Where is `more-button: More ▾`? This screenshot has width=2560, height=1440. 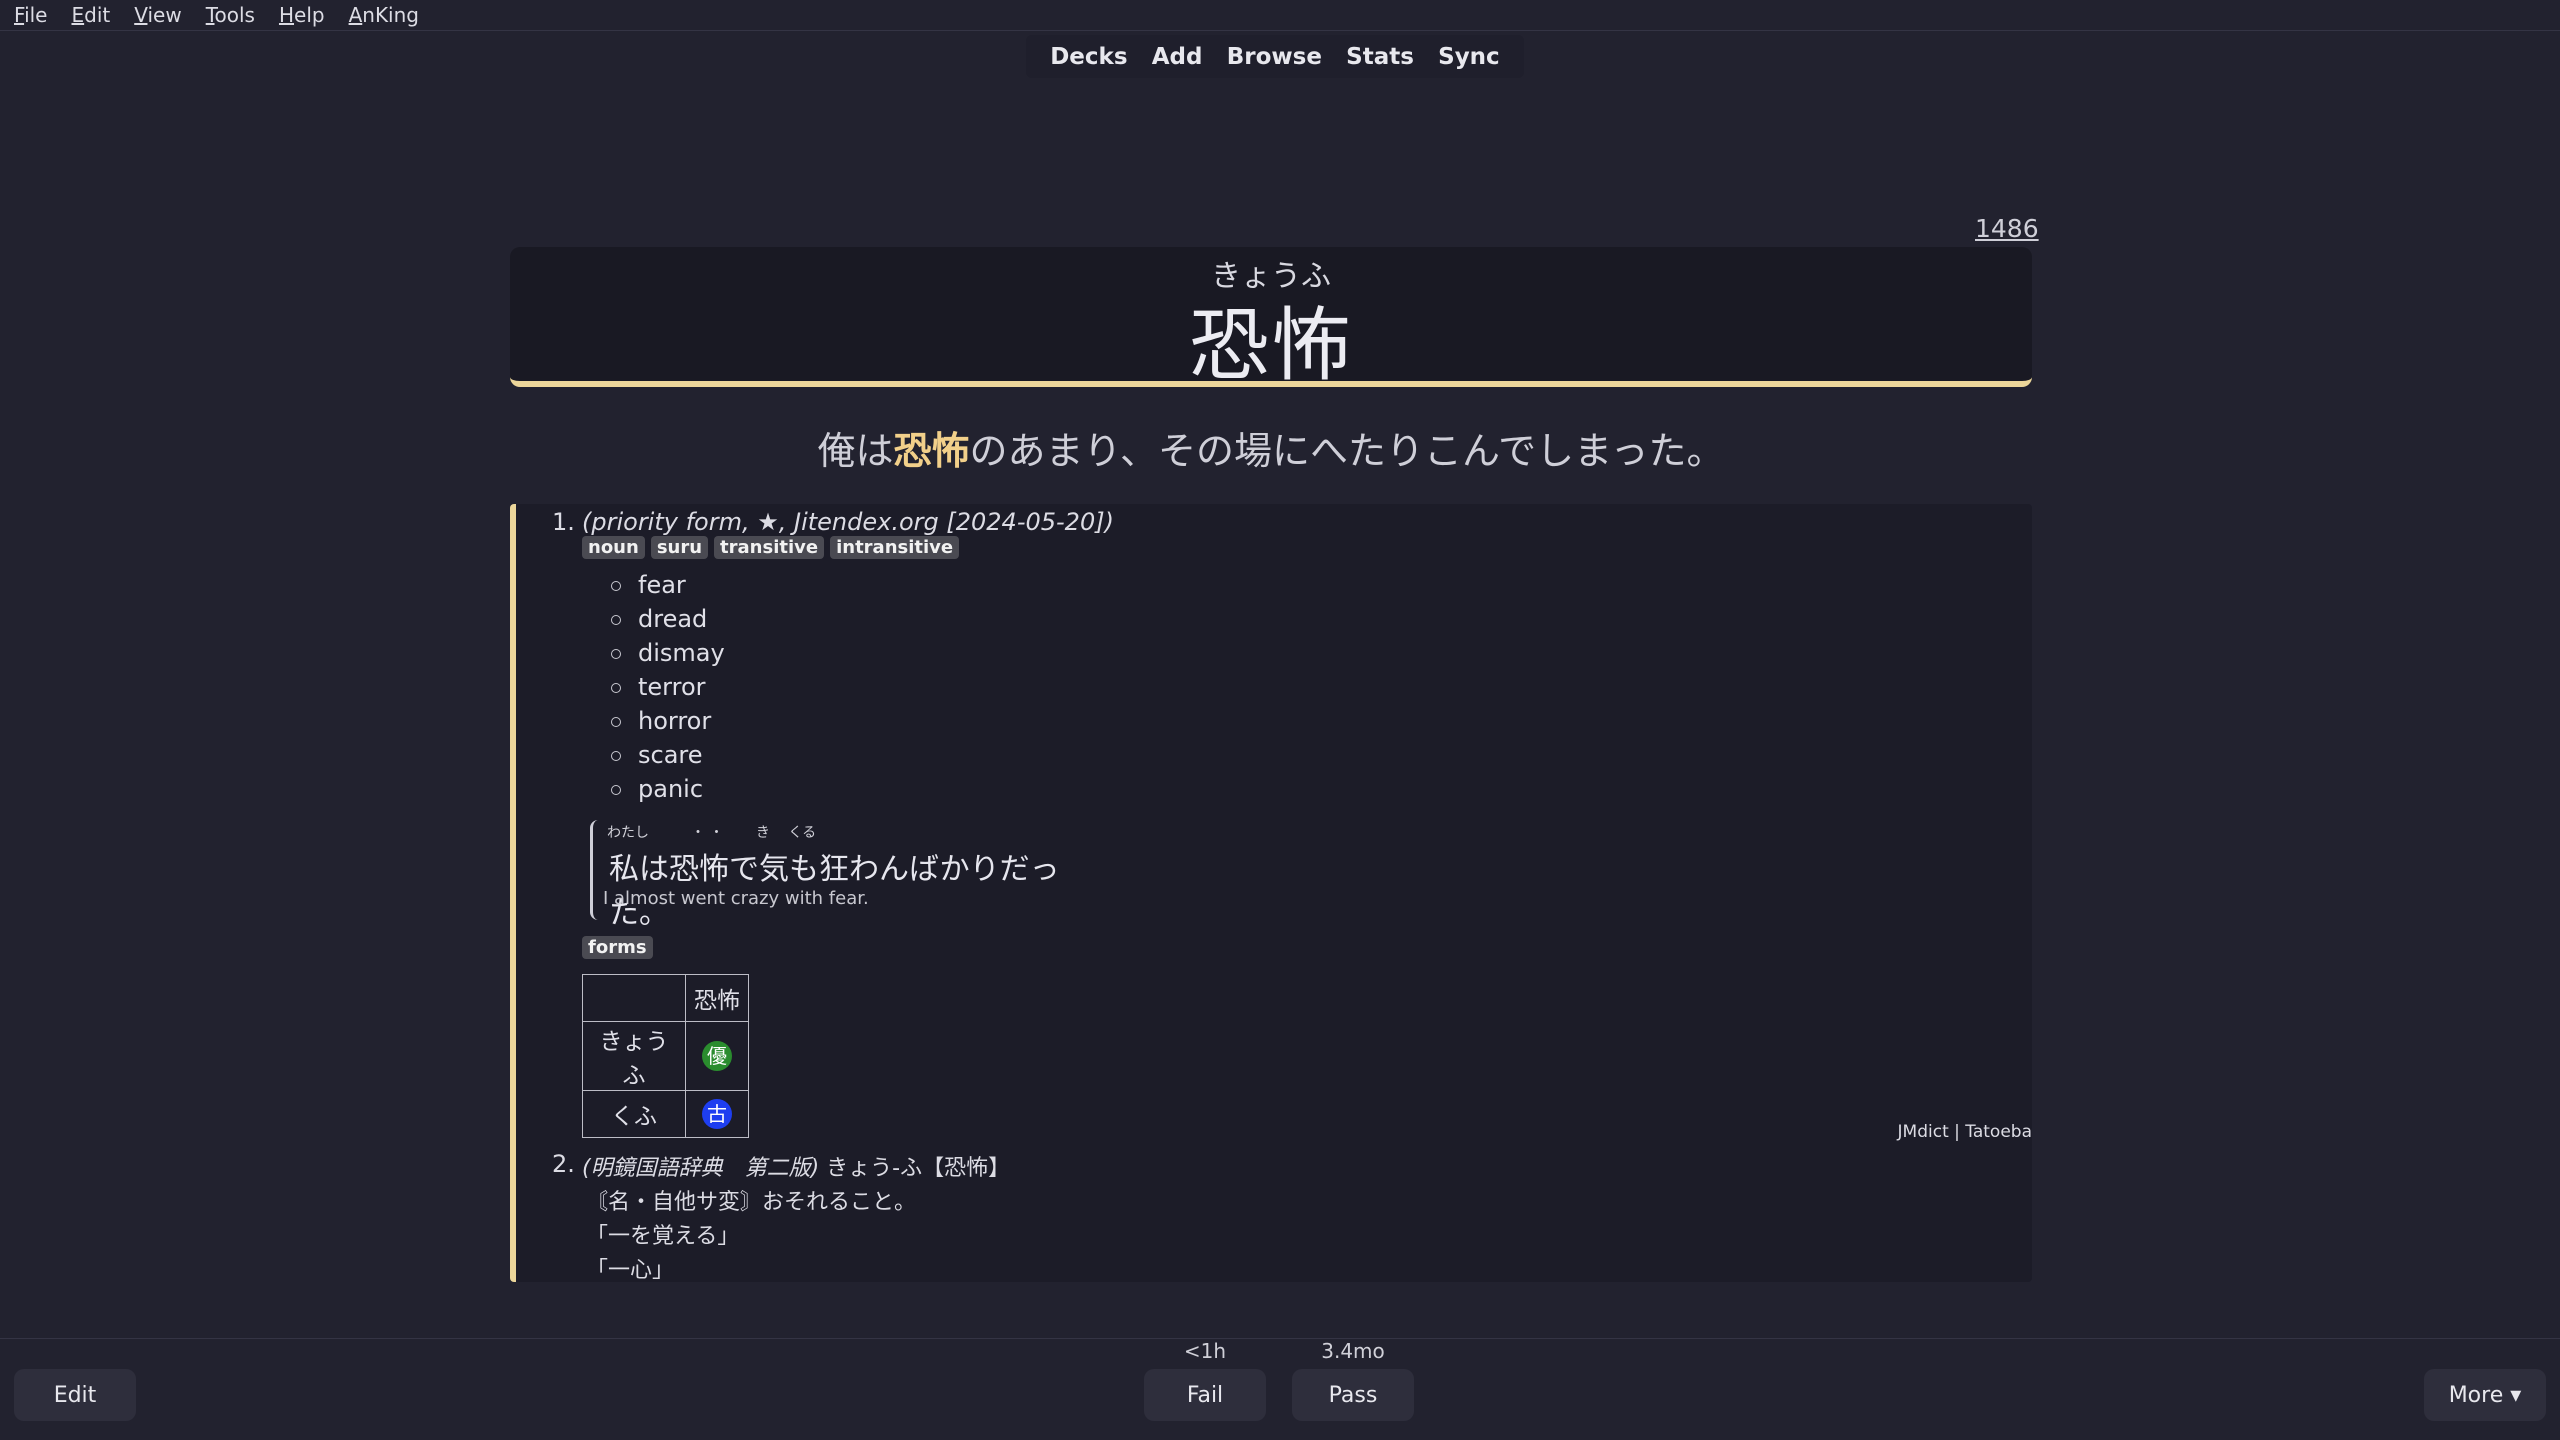 more-button: More ▾ is located at coordinates (2485, 1395).